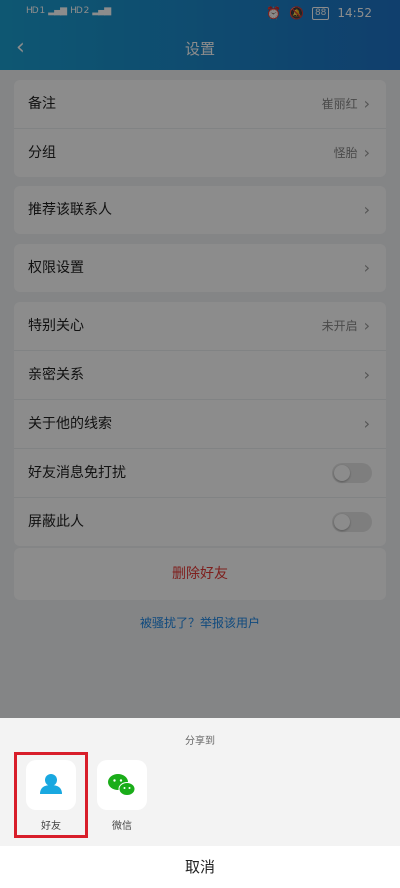 The image size is (400, 888). I want to click on share-wechat-tile, so click(122, 785).